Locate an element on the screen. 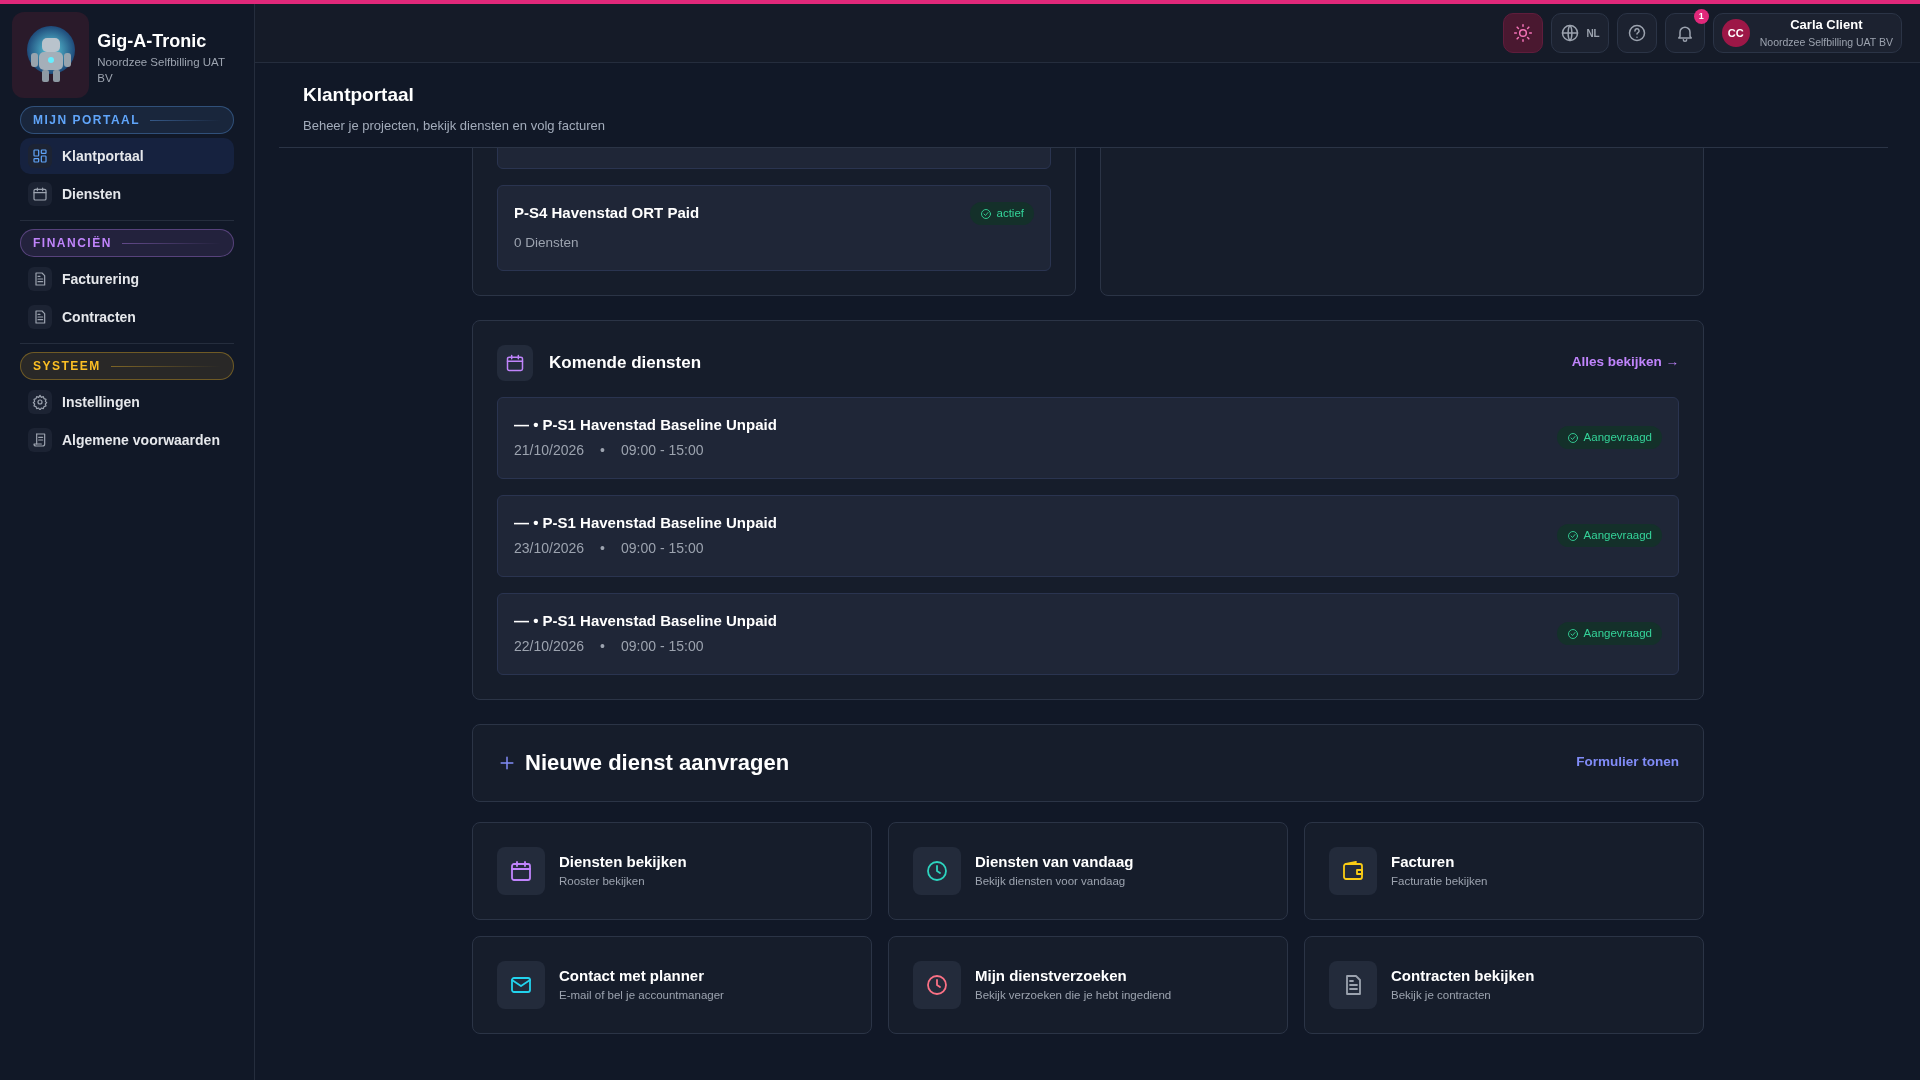 This screenshot has width=1920, height=1080. shift-date: 22/10/2026 is located at coordinates (549, 647).